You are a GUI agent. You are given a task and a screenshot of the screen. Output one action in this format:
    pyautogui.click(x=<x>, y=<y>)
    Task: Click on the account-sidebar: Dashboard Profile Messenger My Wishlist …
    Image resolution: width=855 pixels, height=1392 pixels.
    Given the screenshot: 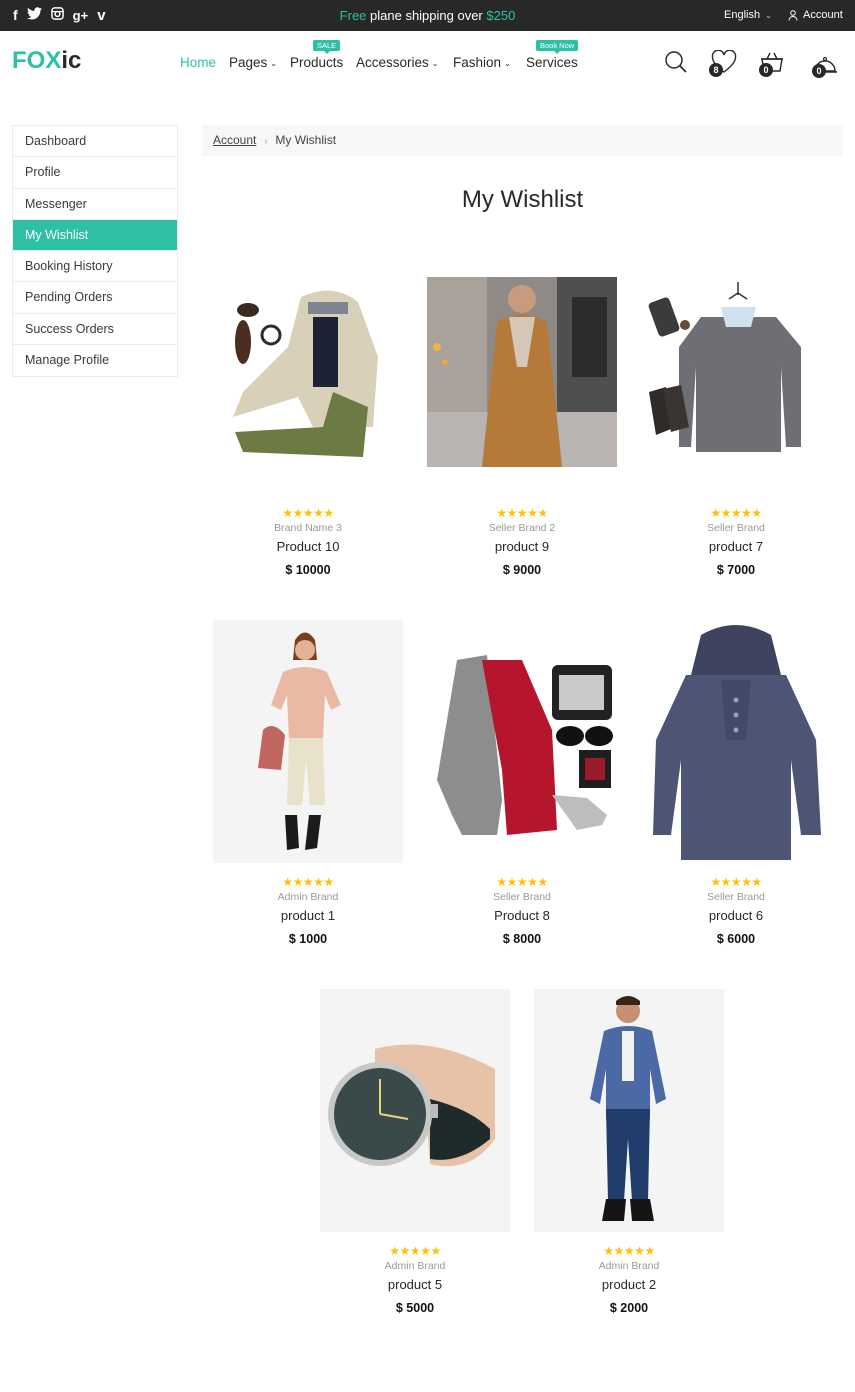 What is the action you would take?
    pyautogui.click(x=95, y=251)
    